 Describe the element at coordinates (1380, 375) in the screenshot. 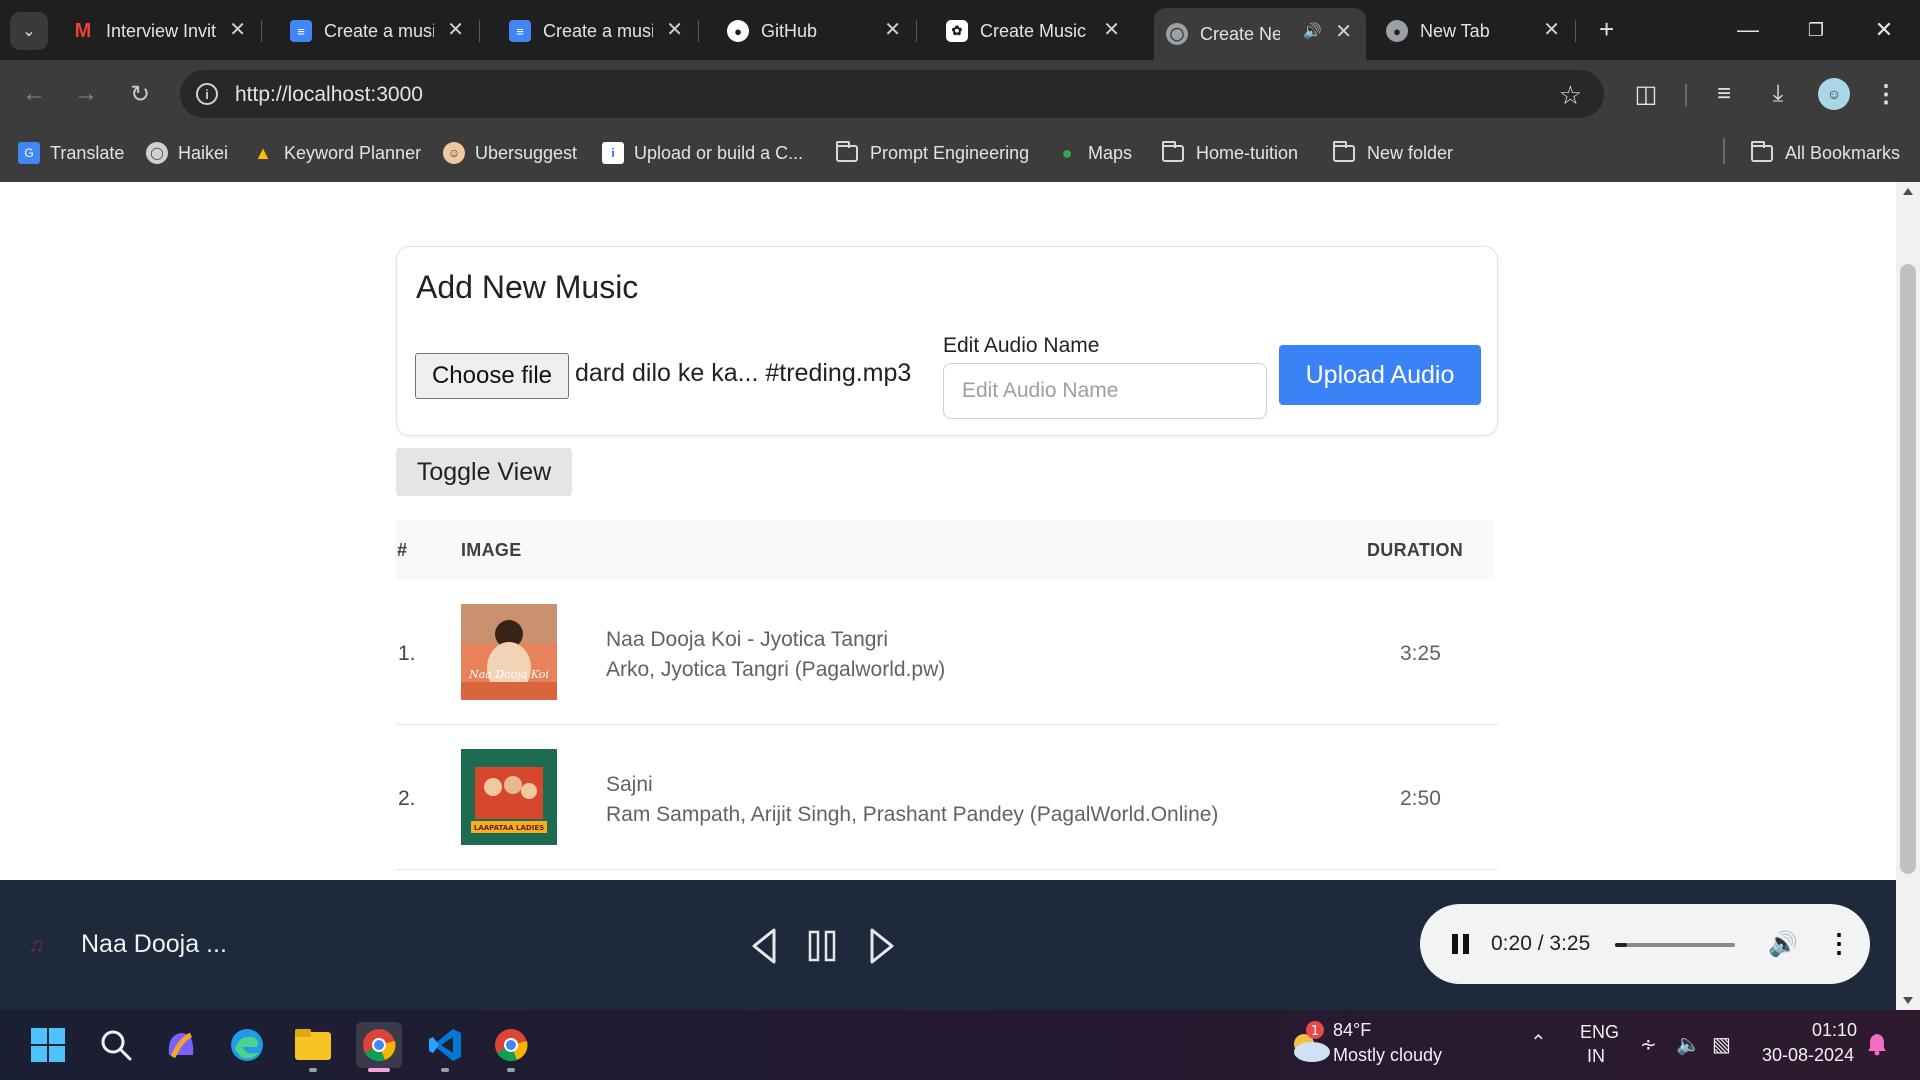

I see `upload-audio-button: Upload Audio` at that location.